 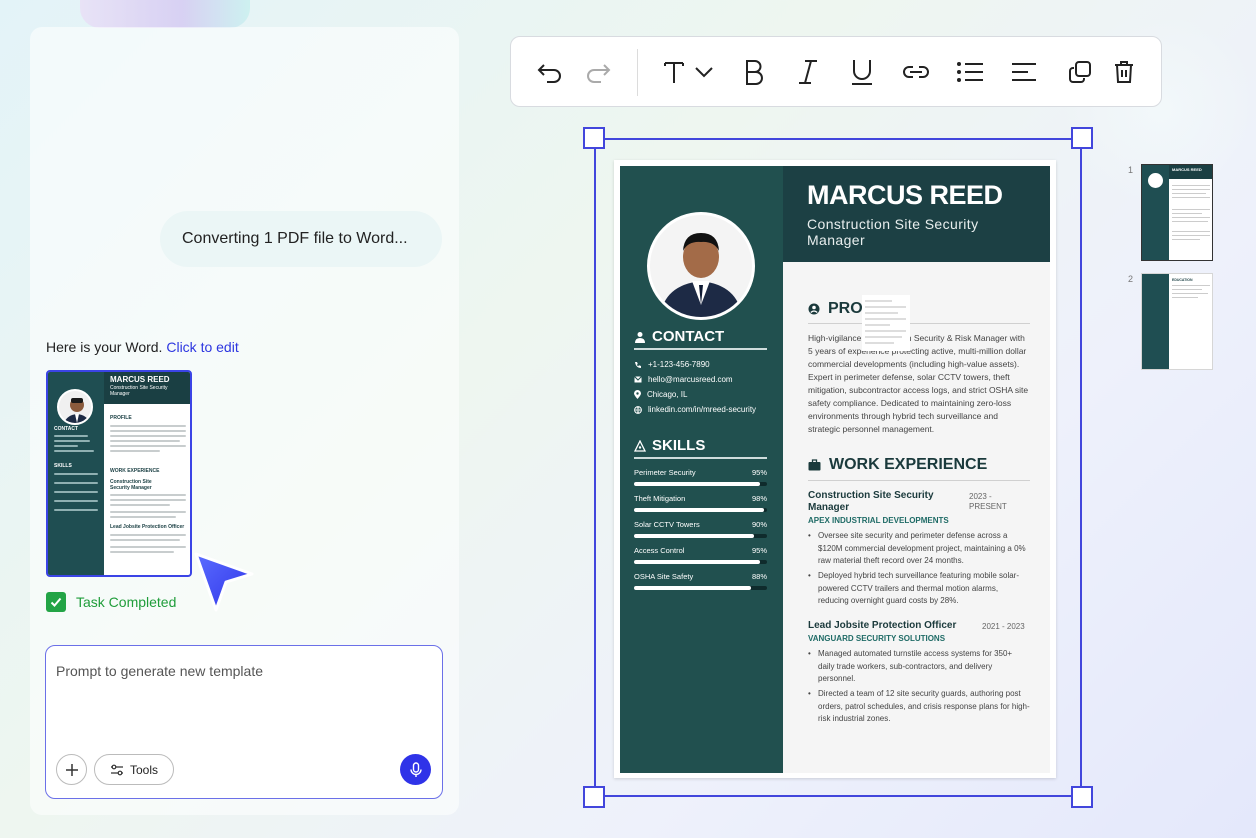 What do you see at coordinates (667, 394) in the screenshot?
I see `location-text: Chicago, IL` at bounding box center [667, 394].